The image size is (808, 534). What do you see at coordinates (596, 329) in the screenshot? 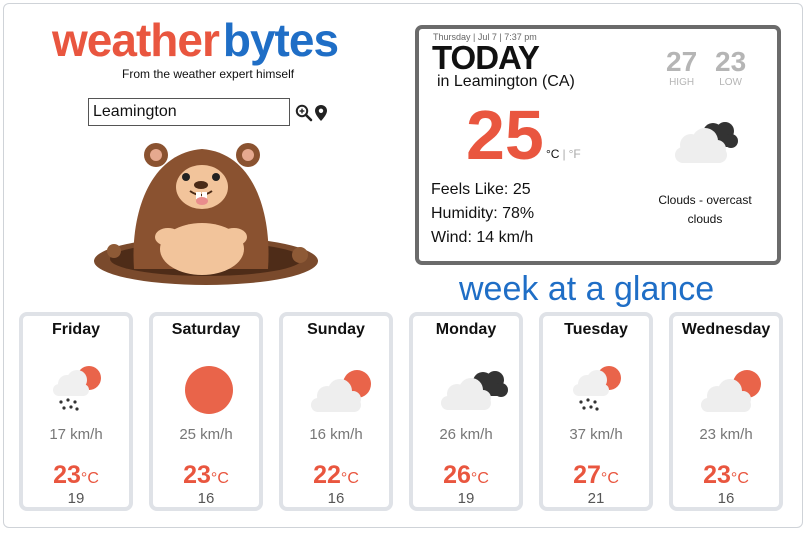
I see `forecast-day: Tuesday` at bounding box center [596, 329].